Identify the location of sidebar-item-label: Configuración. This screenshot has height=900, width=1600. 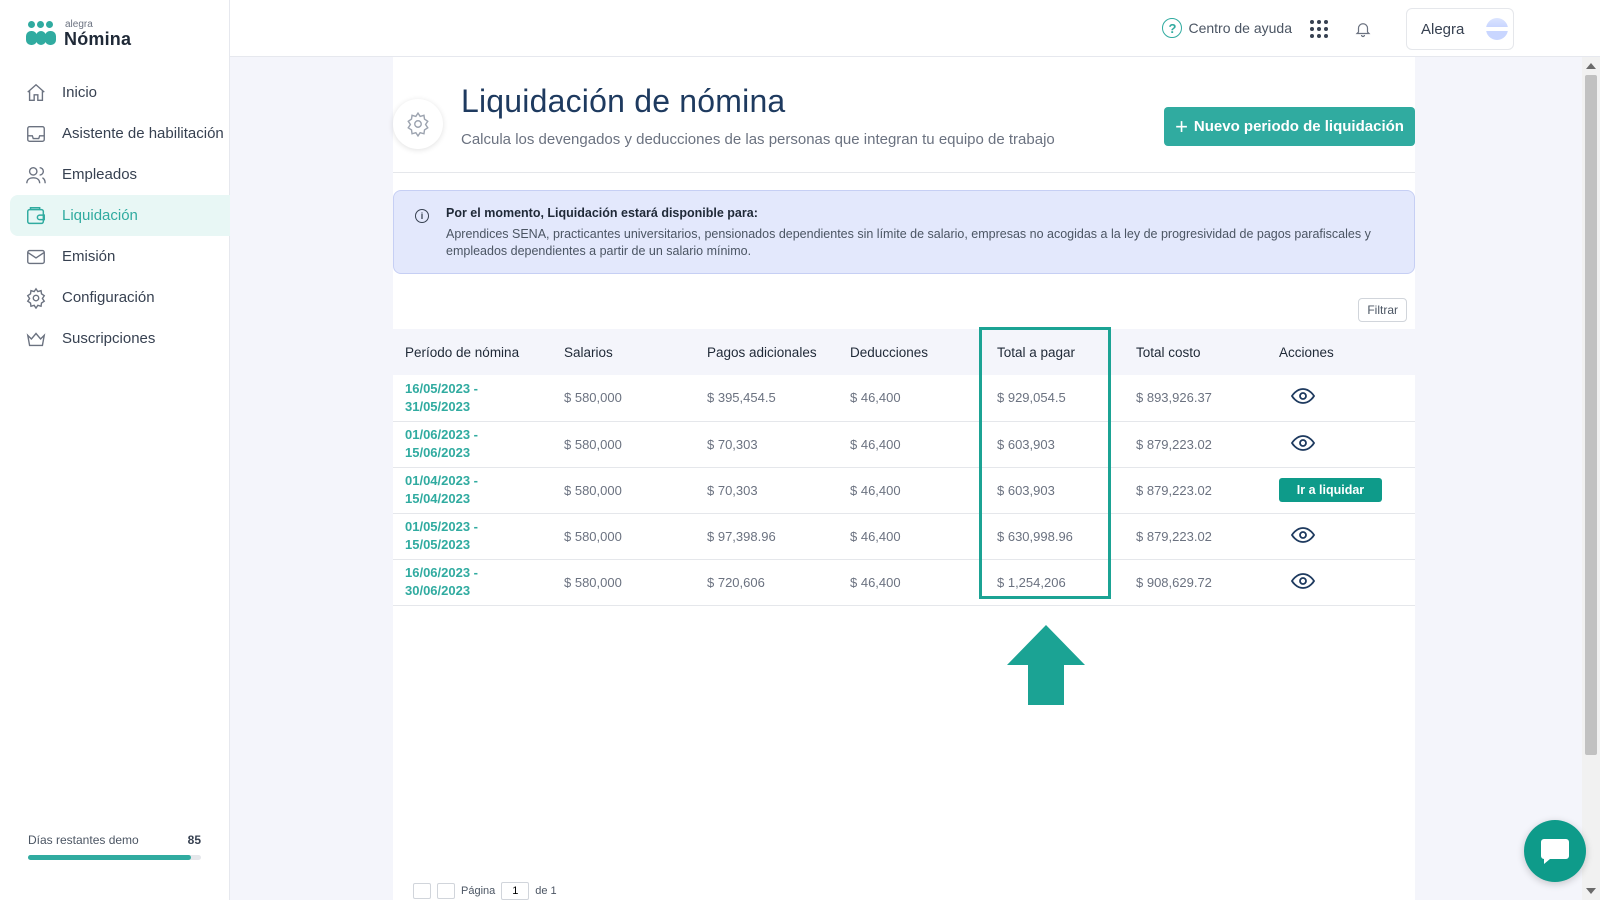
(108, 297).